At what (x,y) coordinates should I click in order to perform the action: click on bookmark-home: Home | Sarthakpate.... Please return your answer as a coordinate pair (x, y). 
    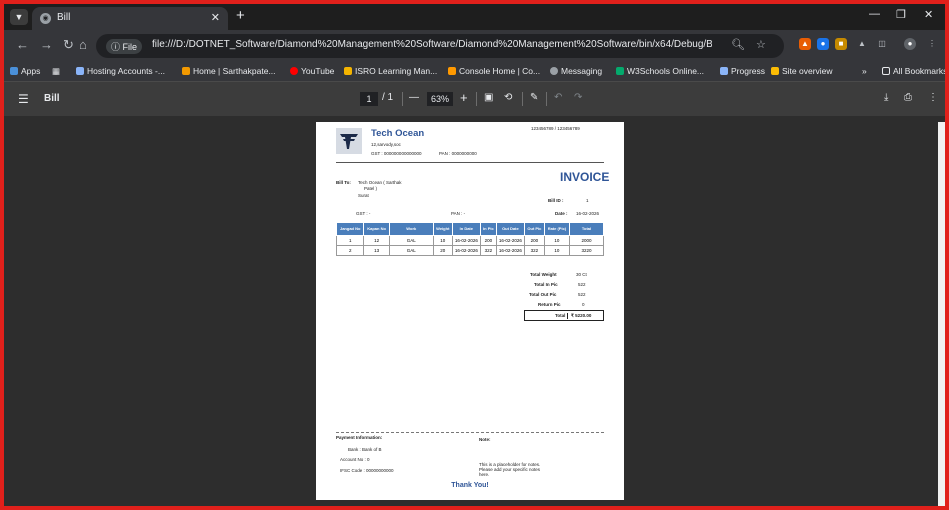
    Looking at the image, I should click on (229, 71).